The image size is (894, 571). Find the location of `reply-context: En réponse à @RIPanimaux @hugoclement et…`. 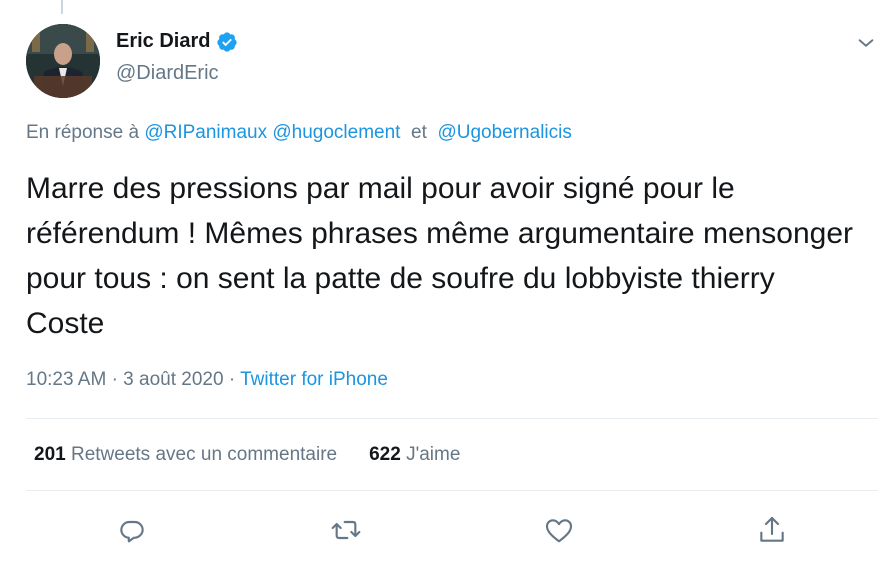

reply-context: En réponse à @RIPanimaux @hugoclement et… is located at coordinates (299, 133).